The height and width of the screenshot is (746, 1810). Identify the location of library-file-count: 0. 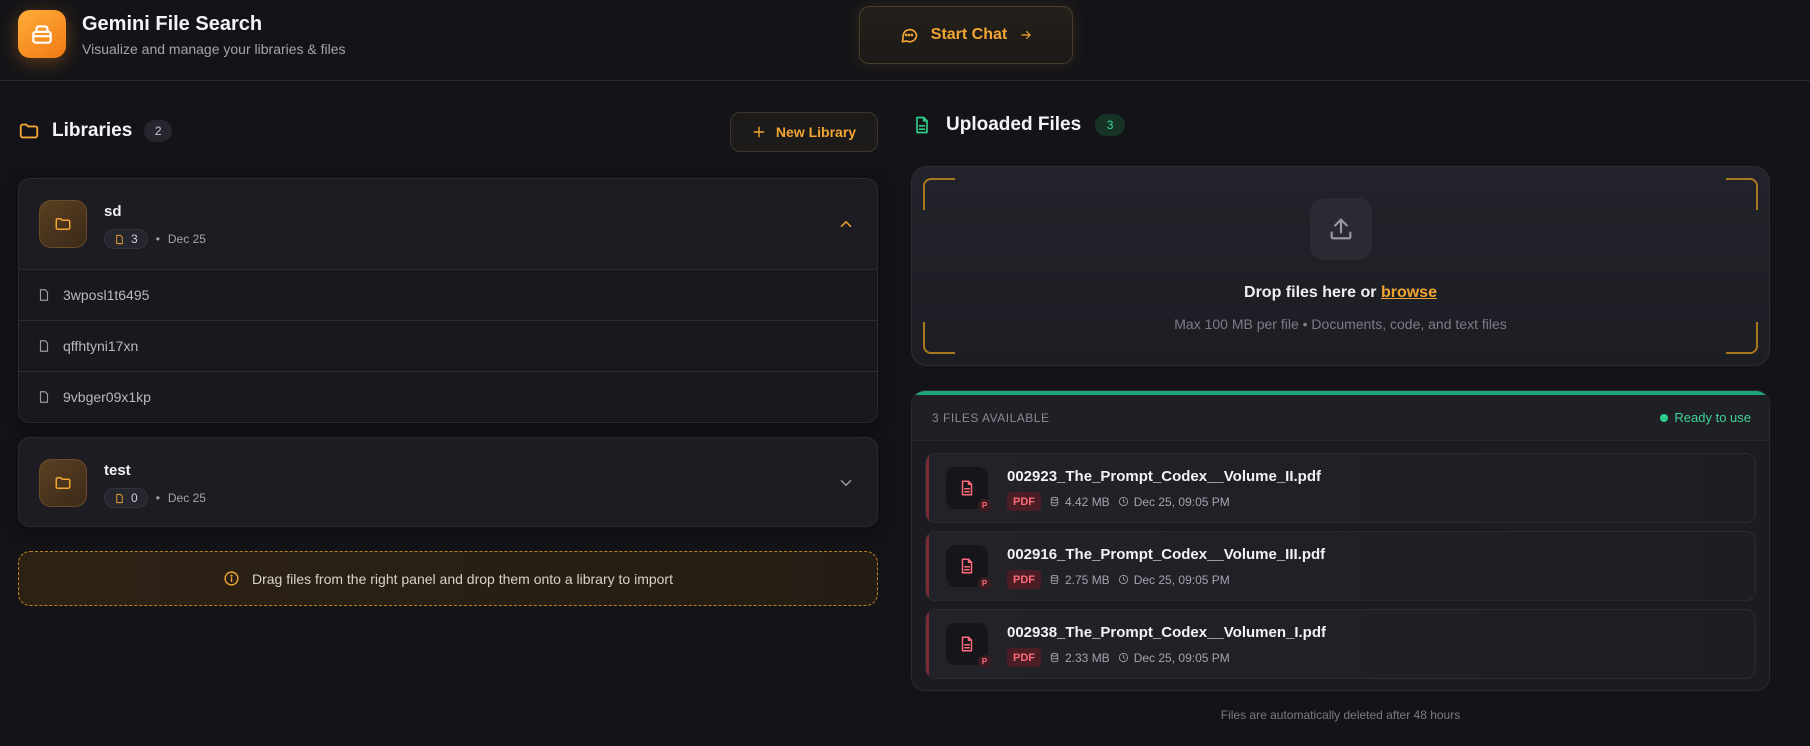
(126, 498).